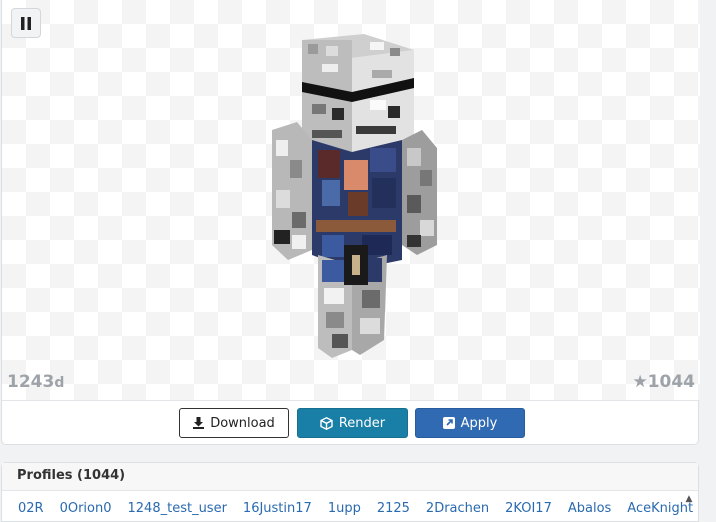  Describe the element at coordinates (326, 423) in the screenshot. I see `cube-icon` at that location.